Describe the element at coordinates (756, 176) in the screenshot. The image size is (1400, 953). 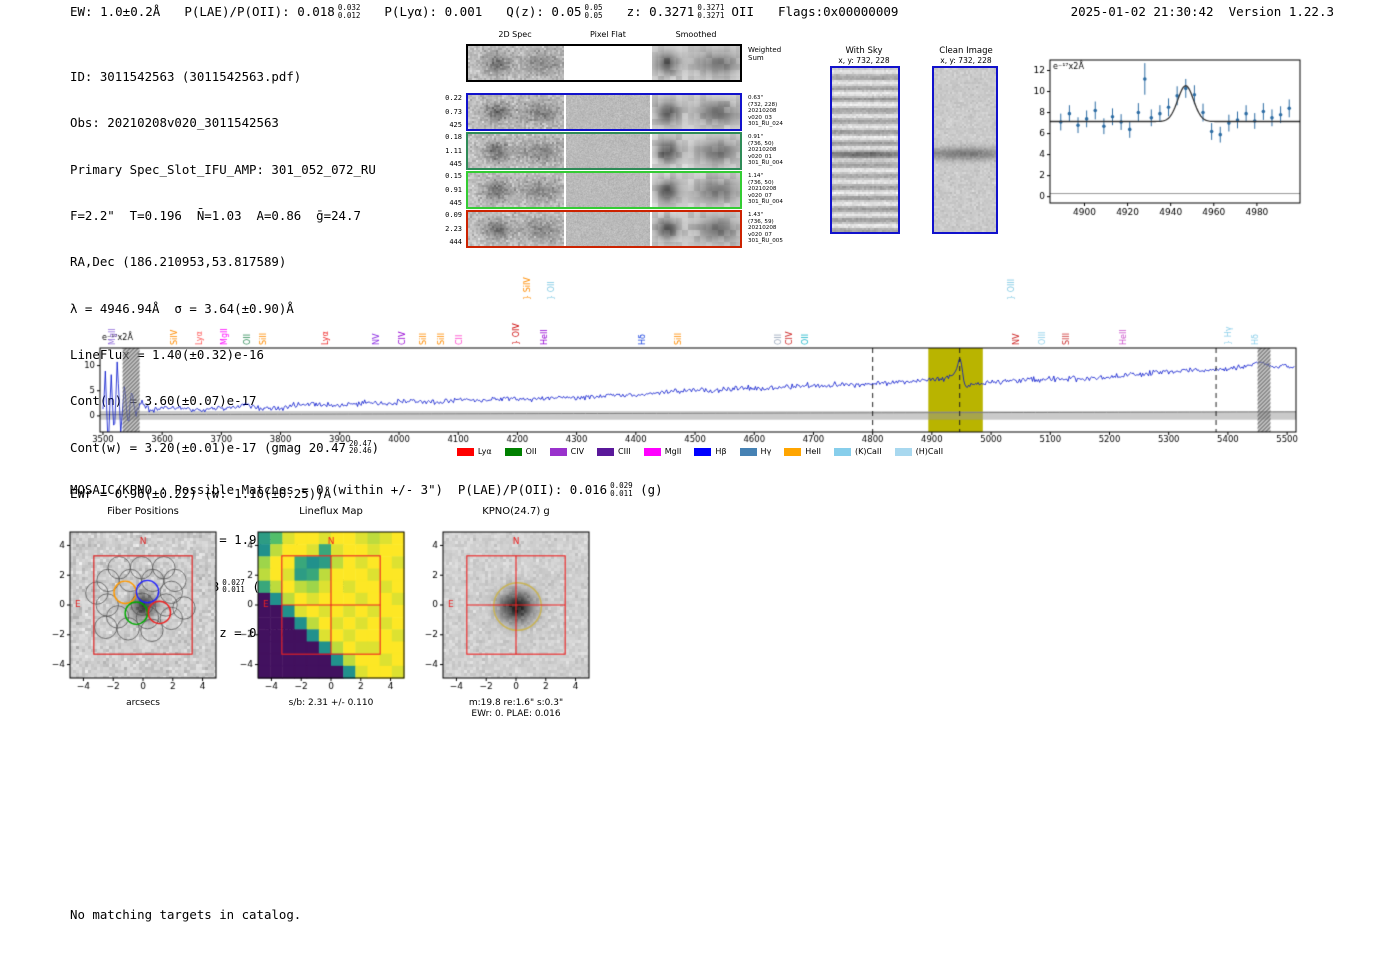
I see `fiber-detail-line: 1.14"` at that location.